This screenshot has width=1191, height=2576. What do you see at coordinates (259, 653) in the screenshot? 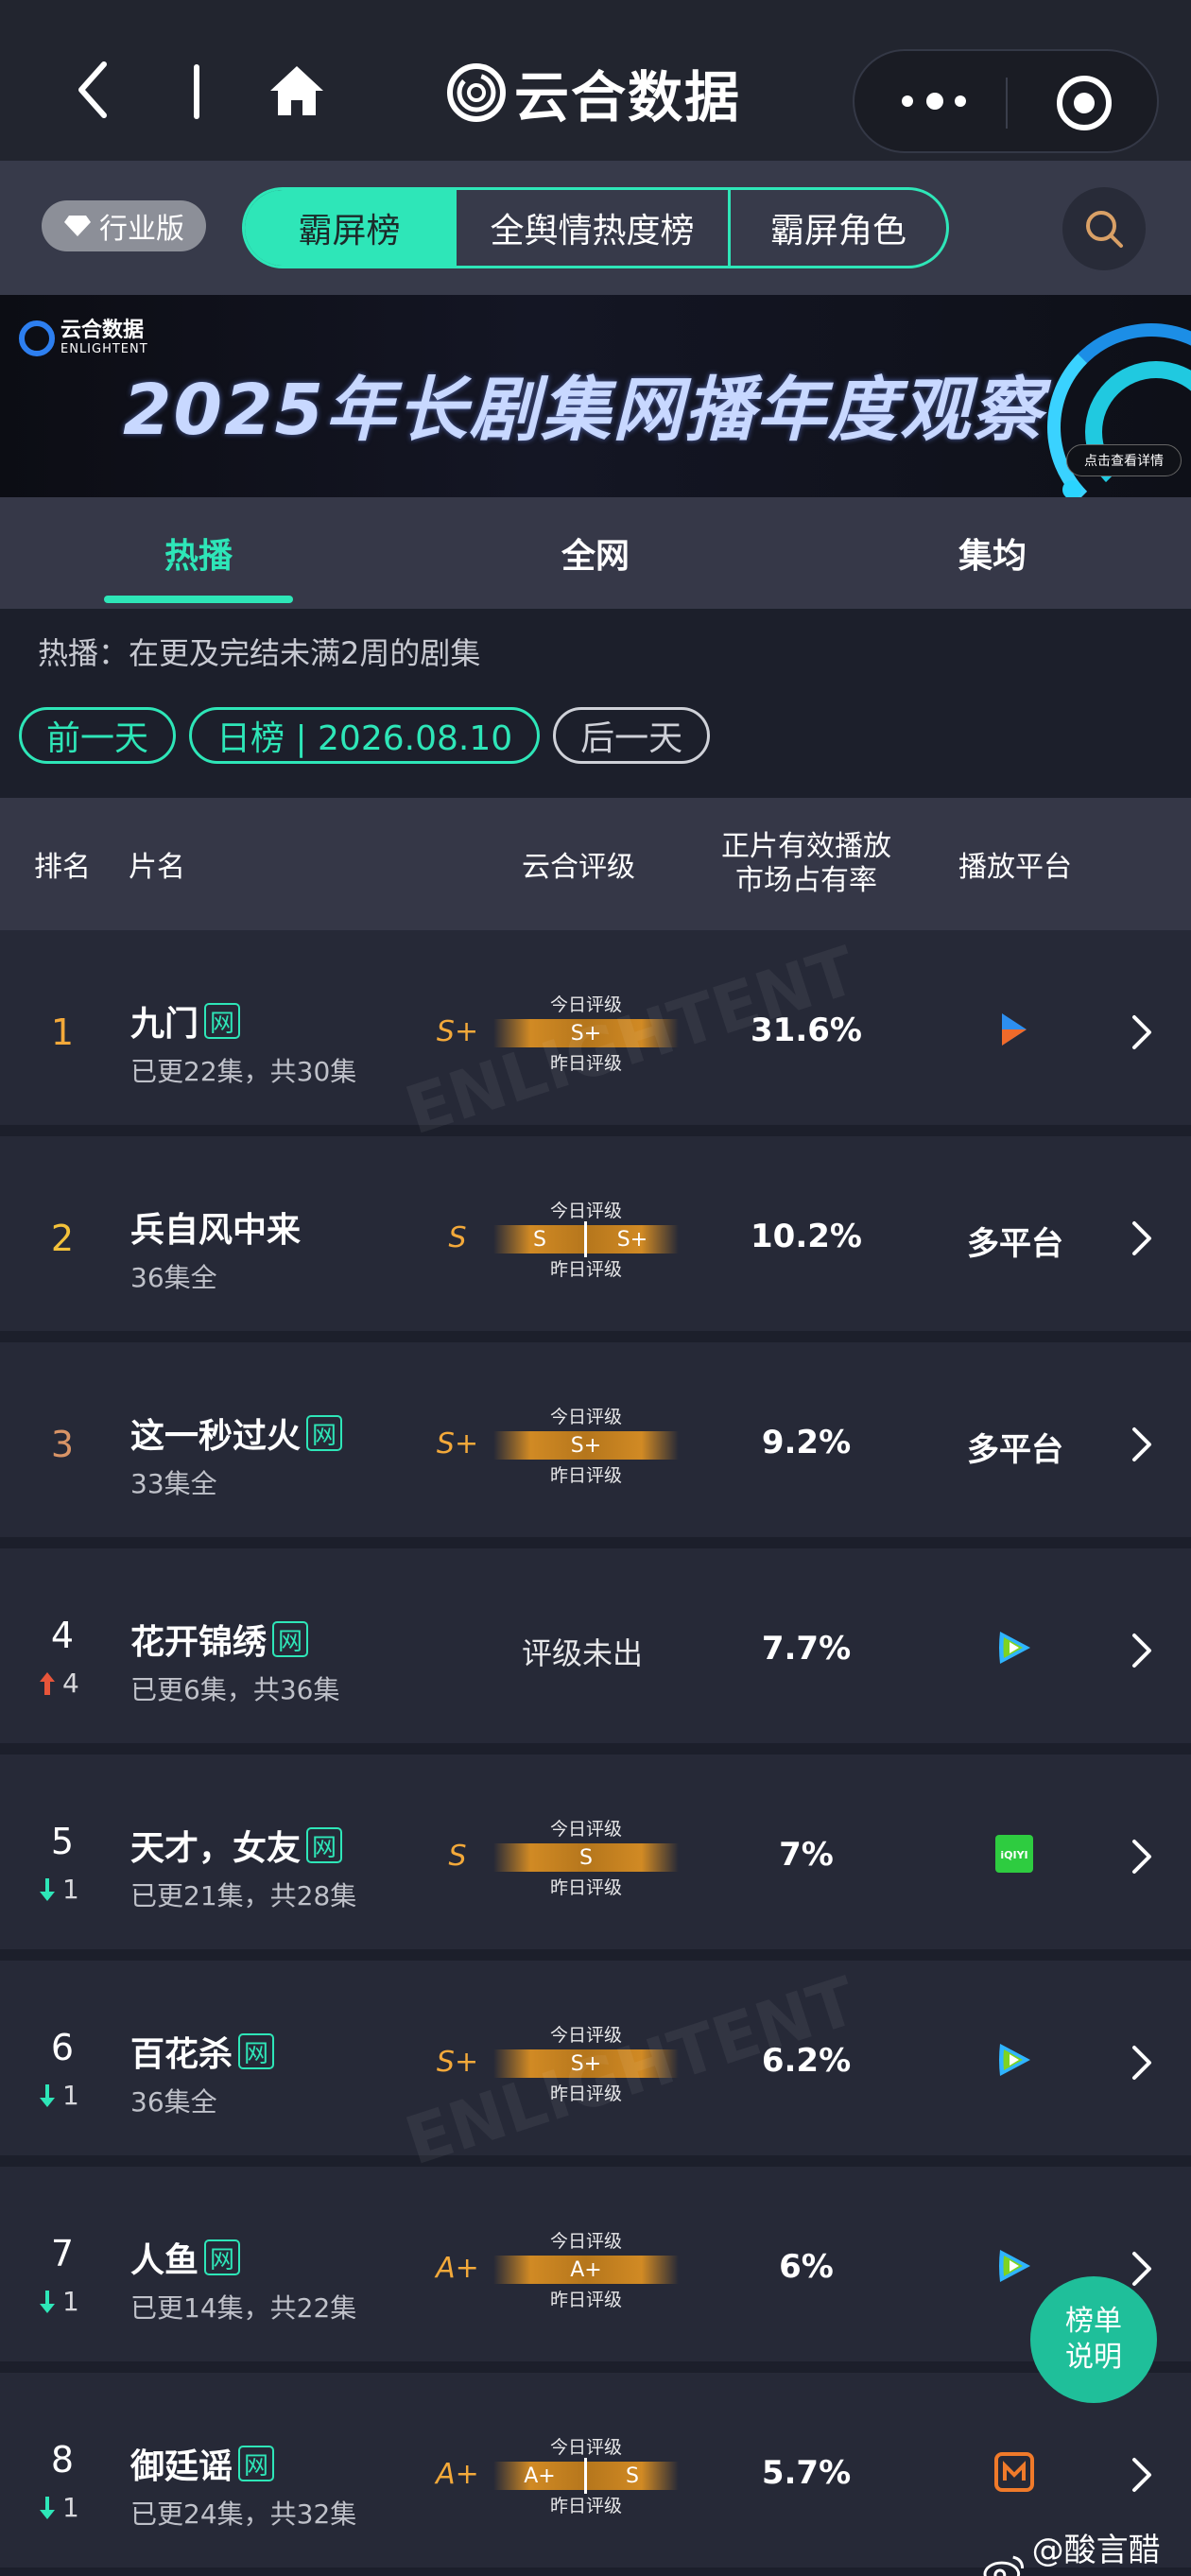
I see `ranking-description: 热播：在更及完结未满2周的剧集` at bounding box center [259, 653].